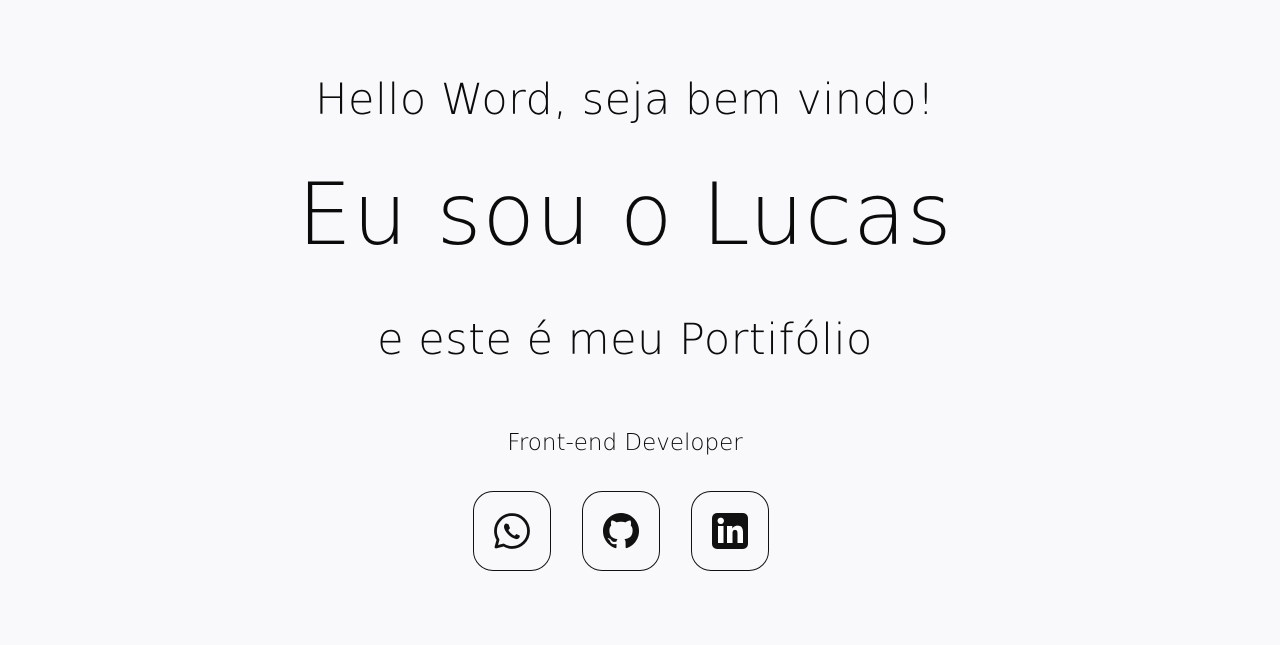  Describe the element at coordinates (625, 215) in the screenshot. I see `headline-title: Eu sou o Lucas` at that location.